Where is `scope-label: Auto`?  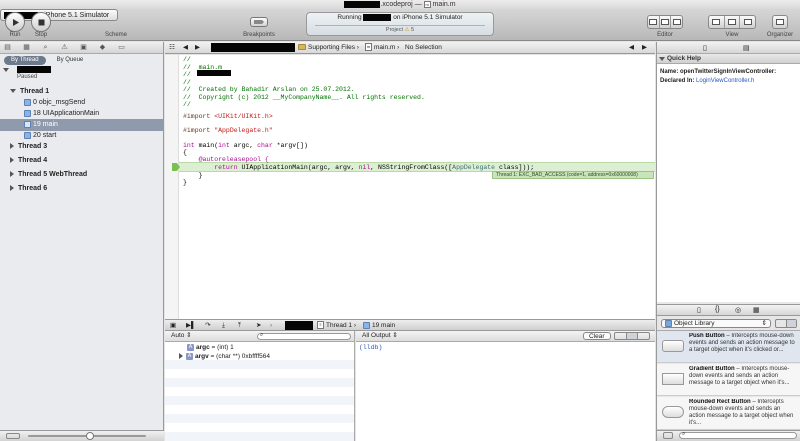
scope-label: Auto is located at coordinates (178, 335).